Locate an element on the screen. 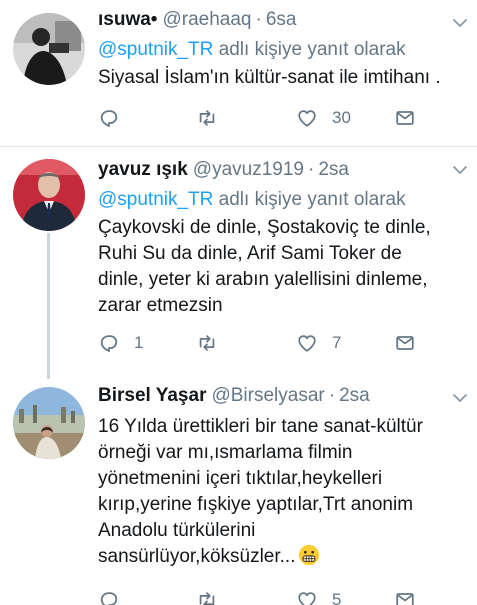 Image resolution: width=477 pixels, height=605 pixels. tweet-text-line: Çaykovski de dinle, Şostakoviç te dinle, is located at coordinates (264, 227).